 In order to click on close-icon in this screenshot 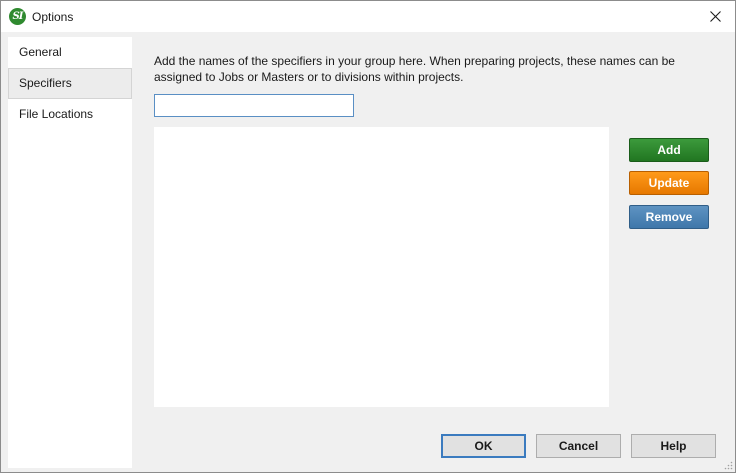, I will do `click(715, 16)`.